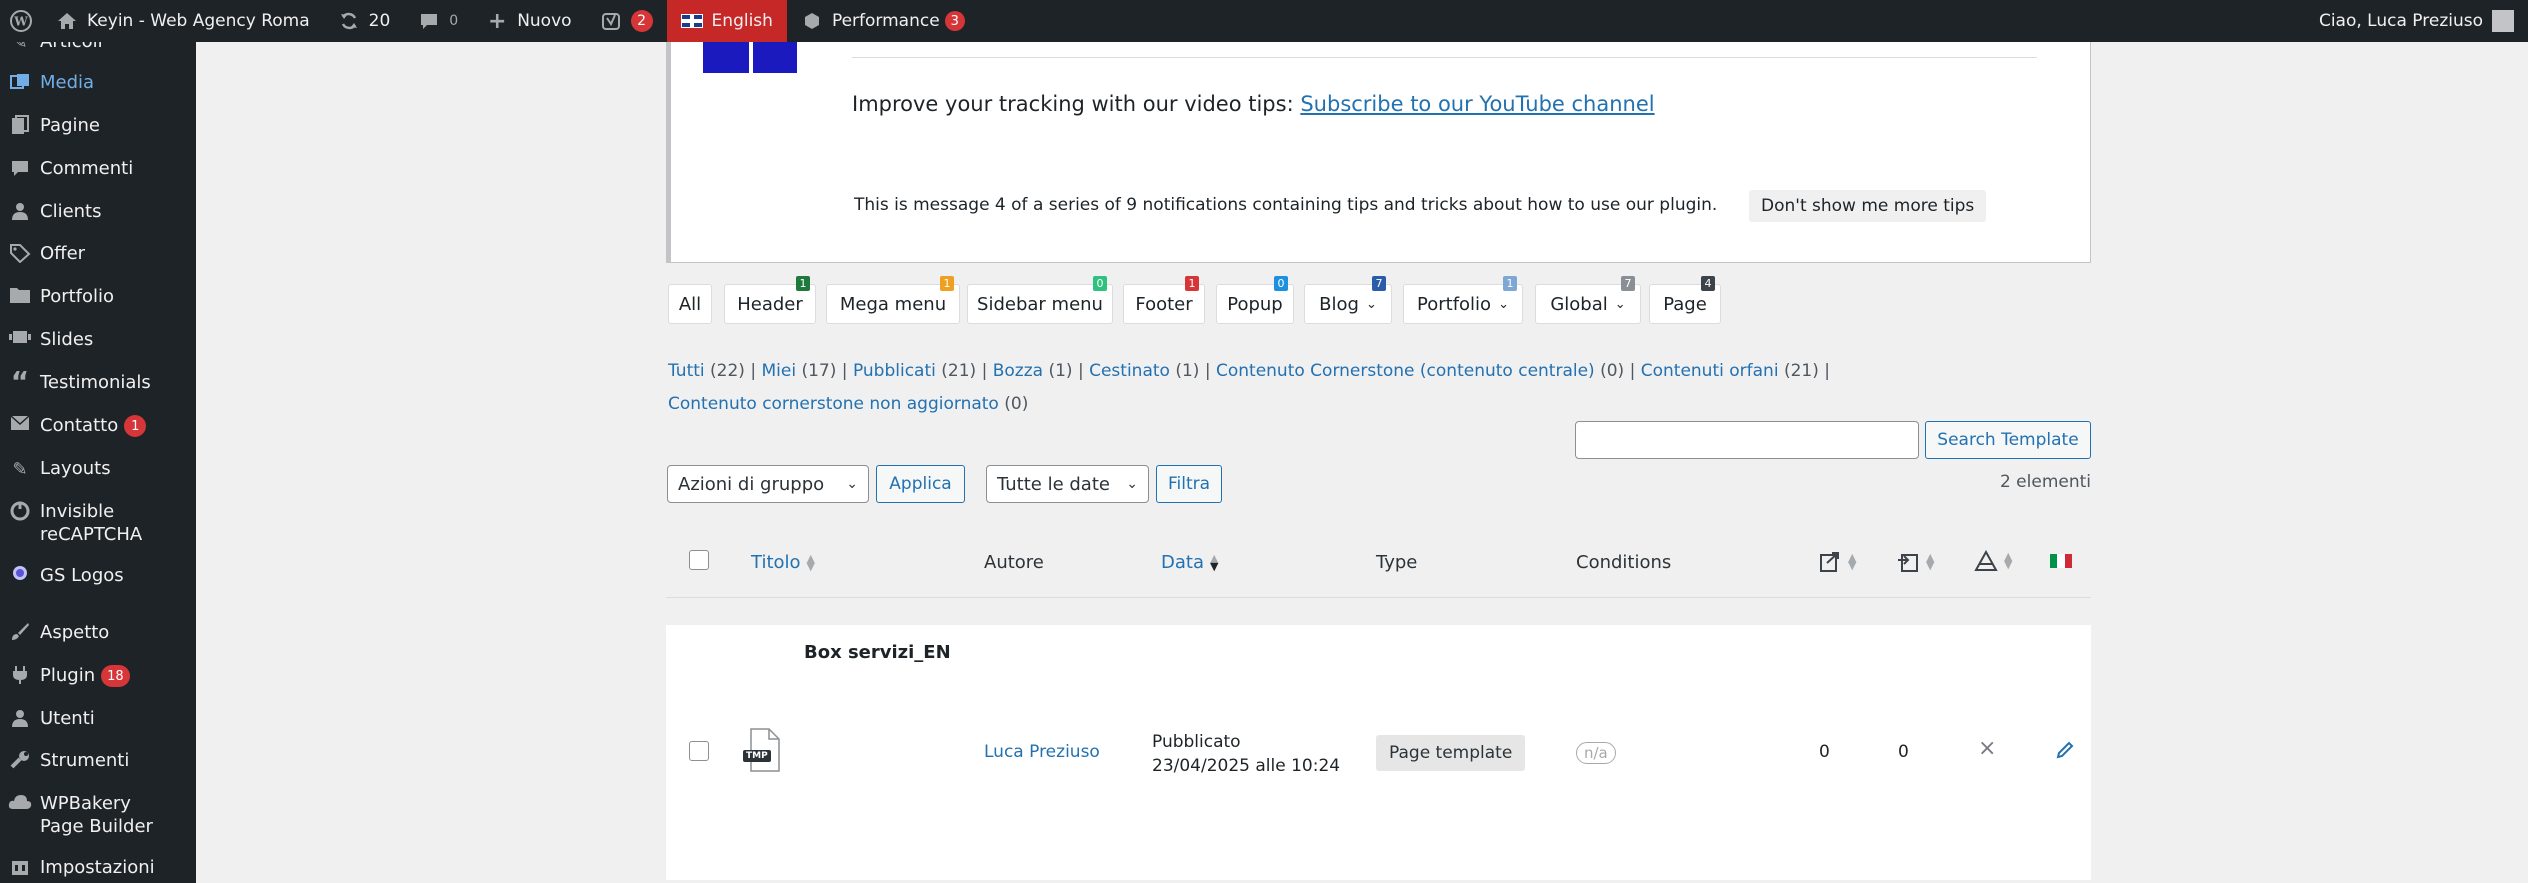 The width and height of the screenshot is (2528, 883). I want to click on site-name-link: Keyin - Web Agency Roma, so click(183, 21).